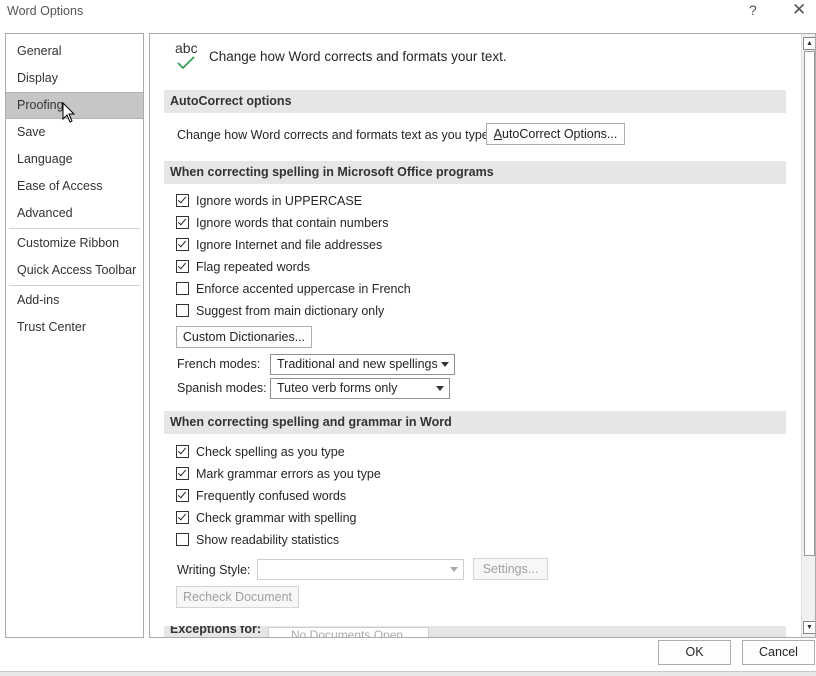  Describe the element at coordinates (268, 540) in the screenshot. I see `checkbox-label: Show readability statistics` at that location.